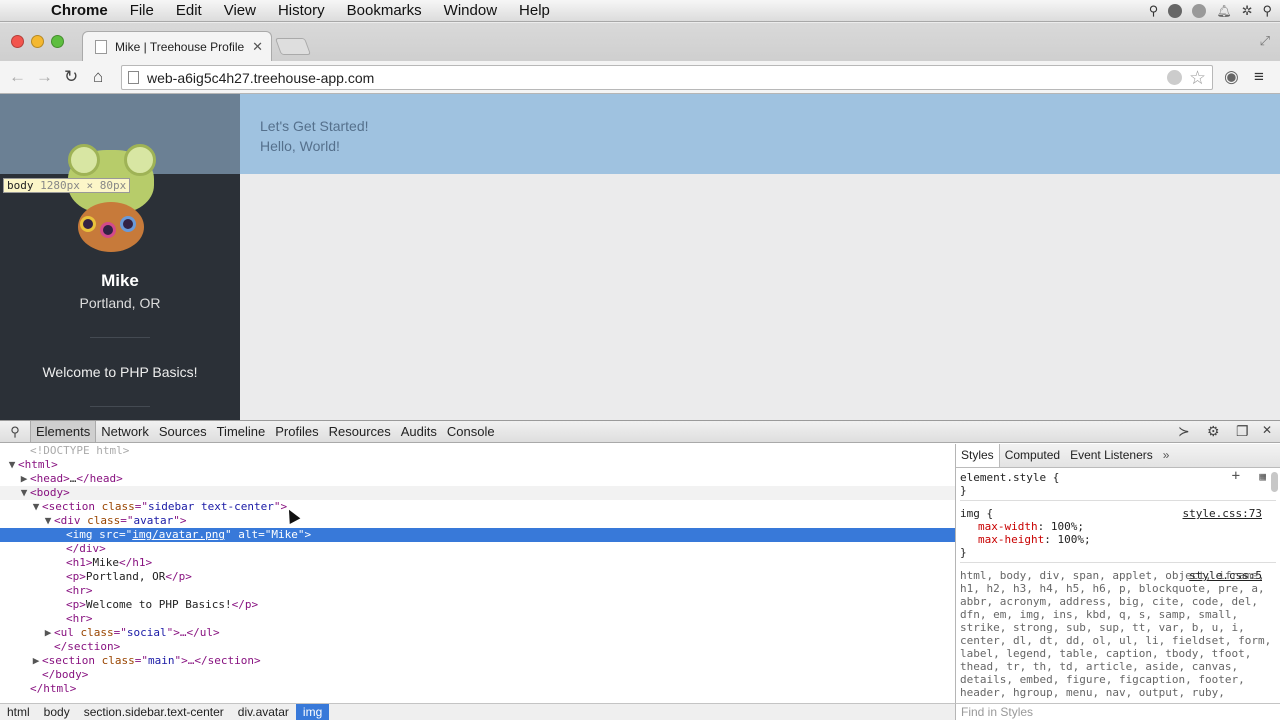 Image resolution: width=1280 pixels, height=720 pixels. Describe the element at coordinates (80, 450) in the screenshot. I see `dom-node-text: <!DOCTYPE html>` at that location.